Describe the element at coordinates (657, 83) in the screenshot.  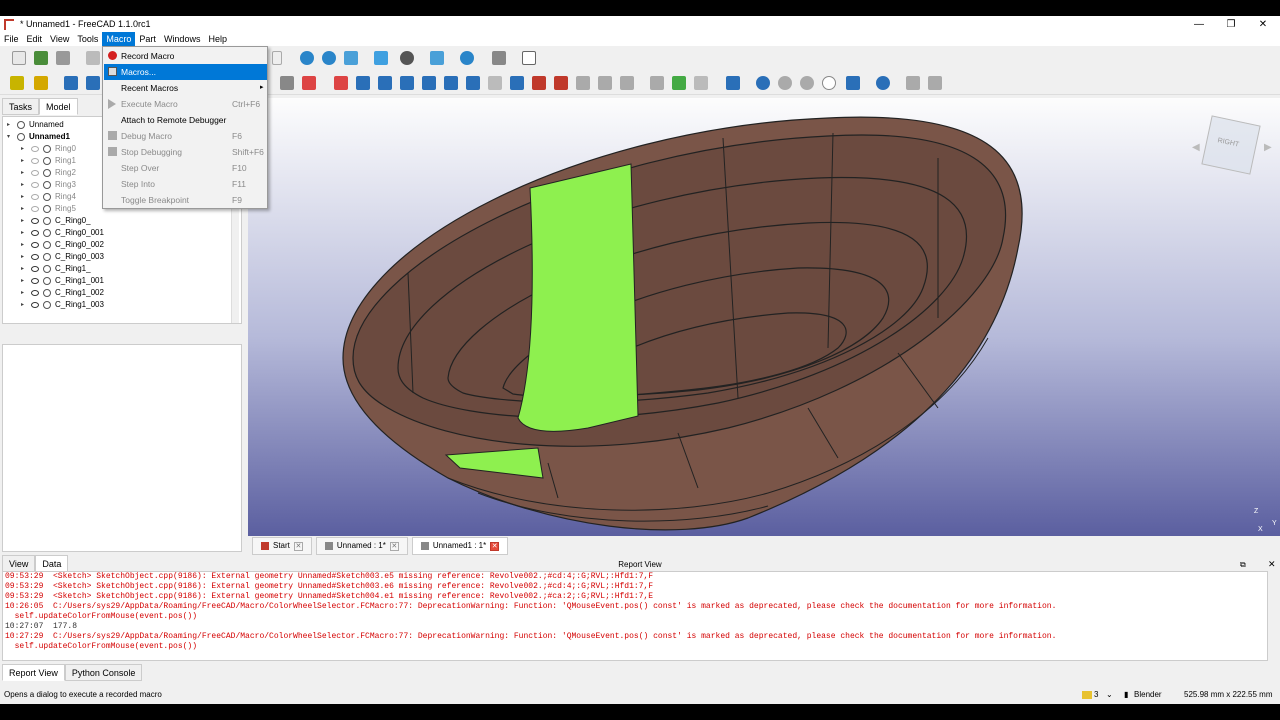
I see `check-geometry-icon` at that location.